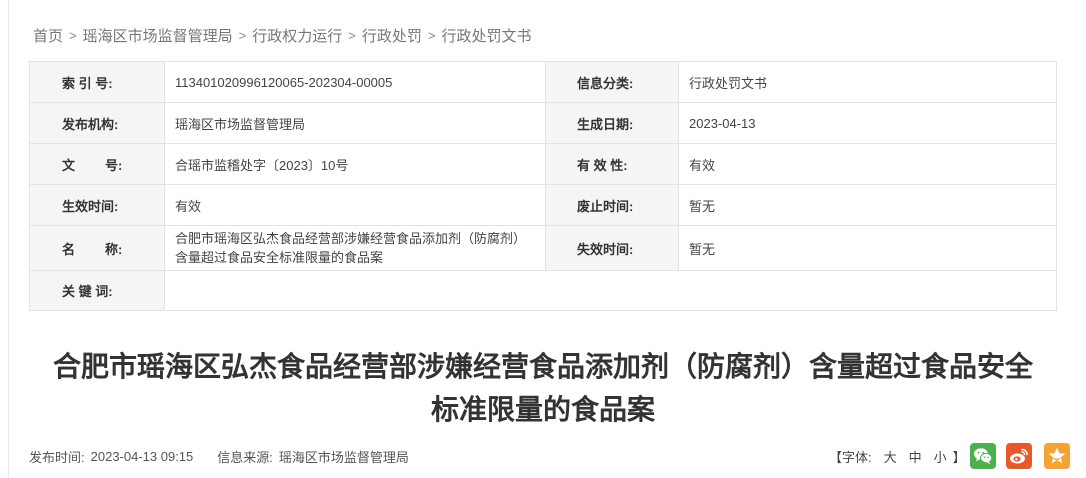 The height and width of the screenshot is (478, 1086). Describe the element at coordinates (48, 35) in the screenshot. I see `breadcrumb-home: 首页` at that location.